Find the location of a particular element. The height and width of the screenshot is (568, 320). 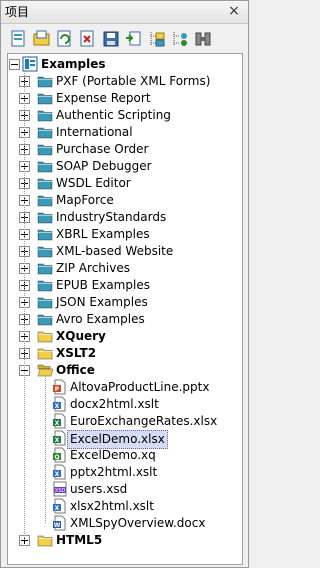

tree-item-label: XQuery is located at coordinates (81, 336).